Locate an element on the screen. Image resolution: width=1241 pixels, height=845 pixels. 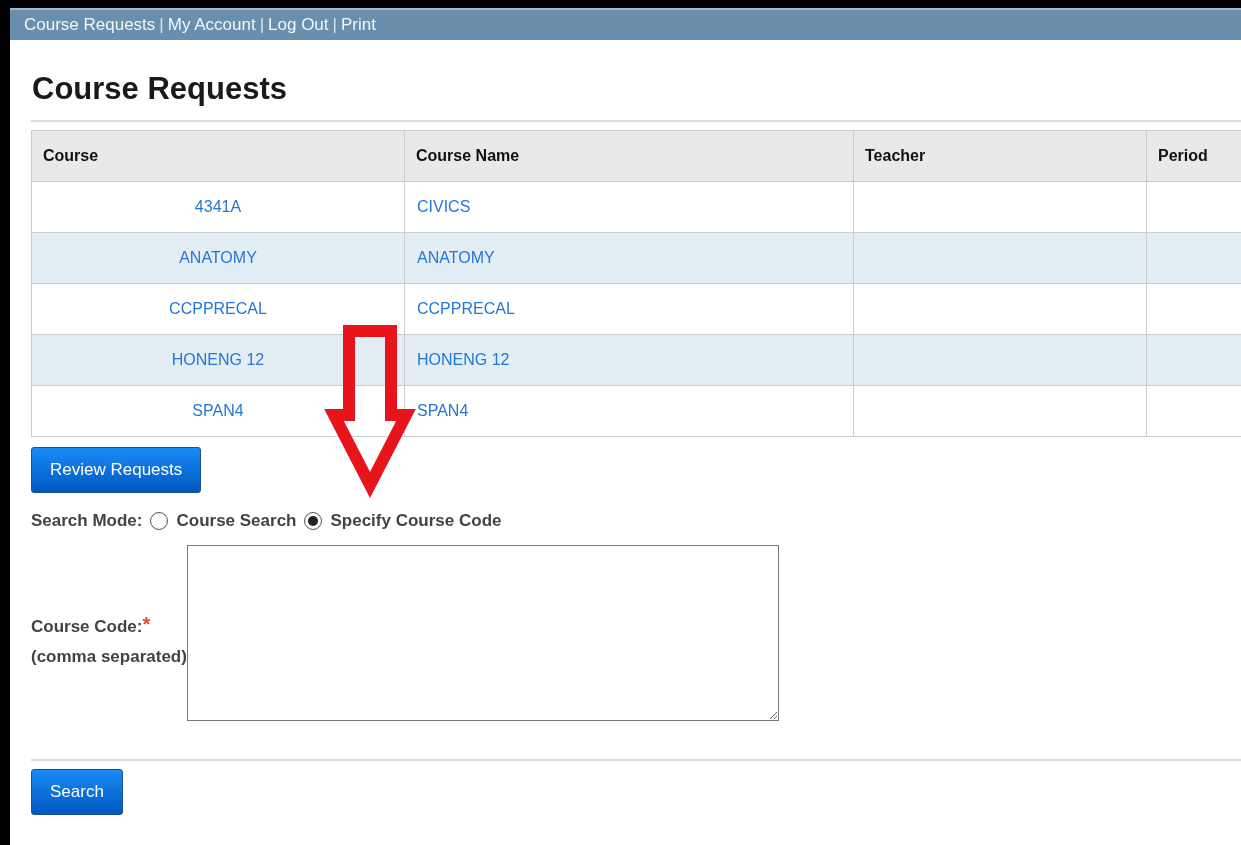
review-requests-button: Review Requests is located at coordinates (116, 470).